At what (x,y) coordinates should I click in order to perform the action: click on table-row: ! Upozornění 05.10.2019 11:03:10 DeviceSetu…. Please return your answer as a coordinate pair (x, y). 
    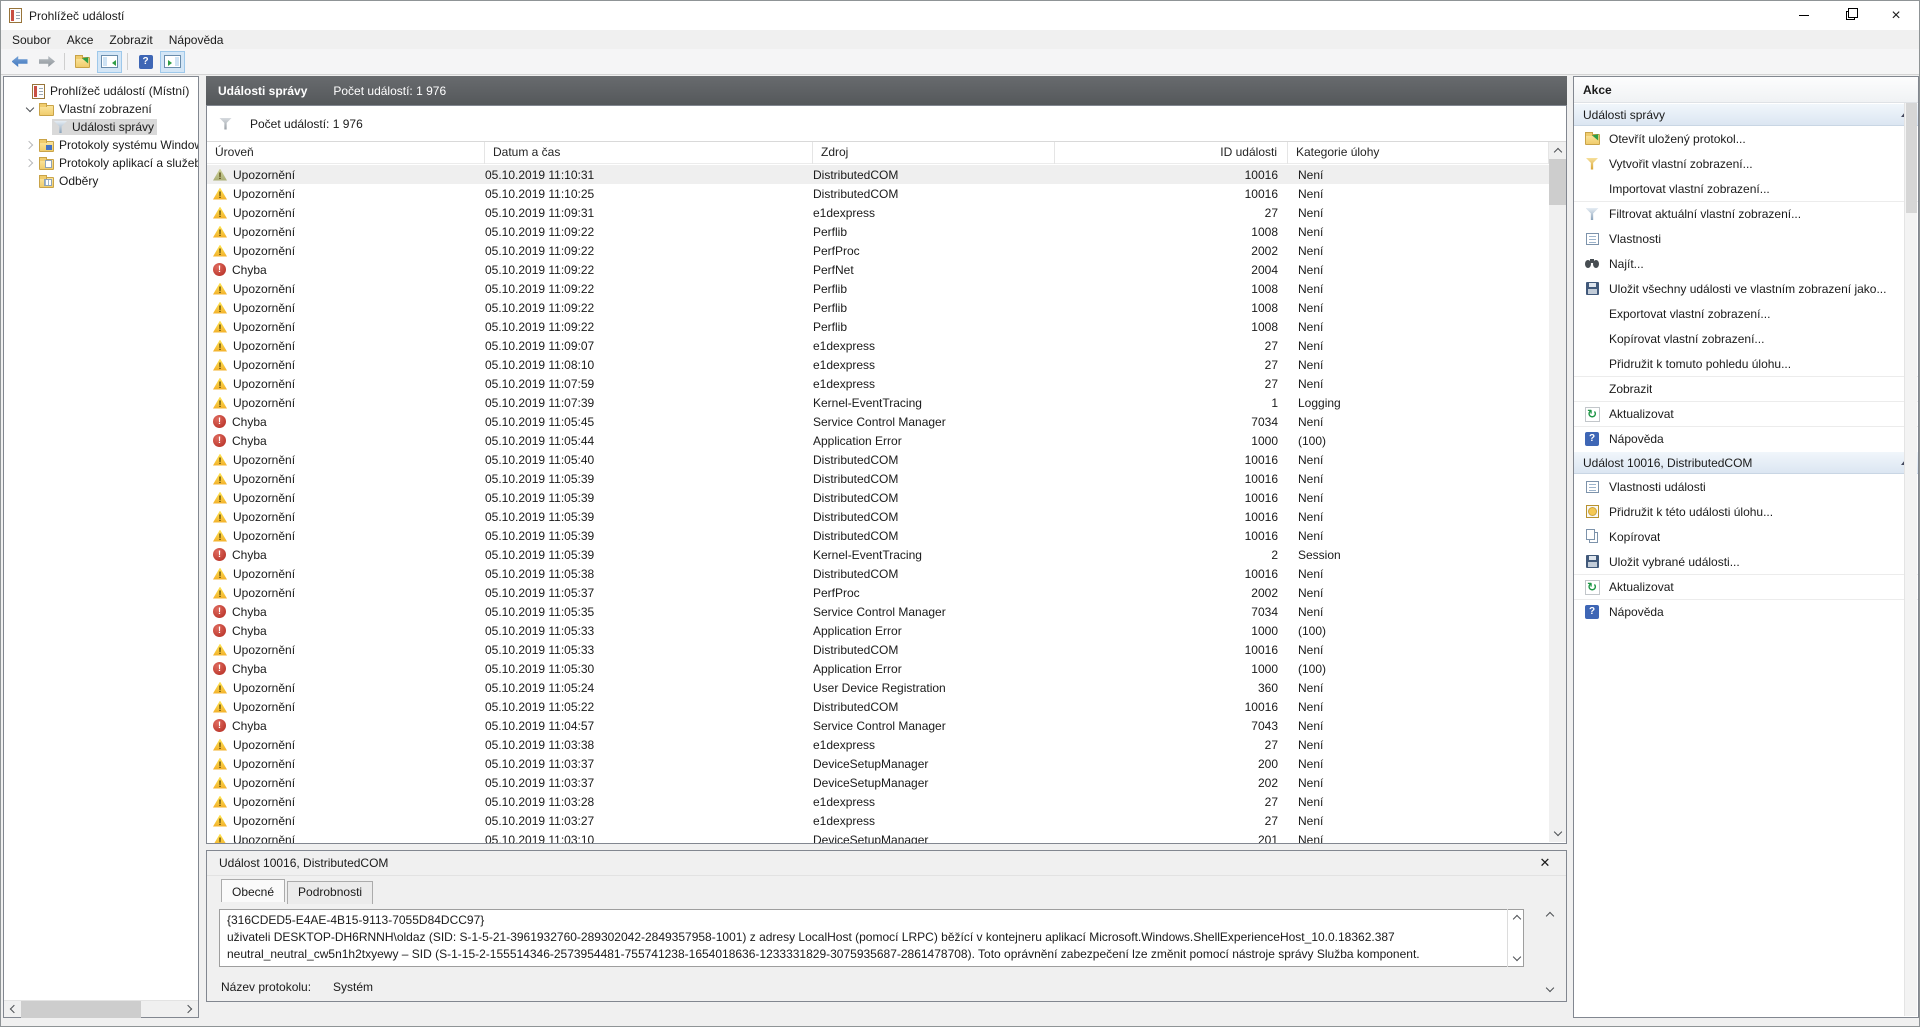
    Looking at the image, I should click on (878, 836).